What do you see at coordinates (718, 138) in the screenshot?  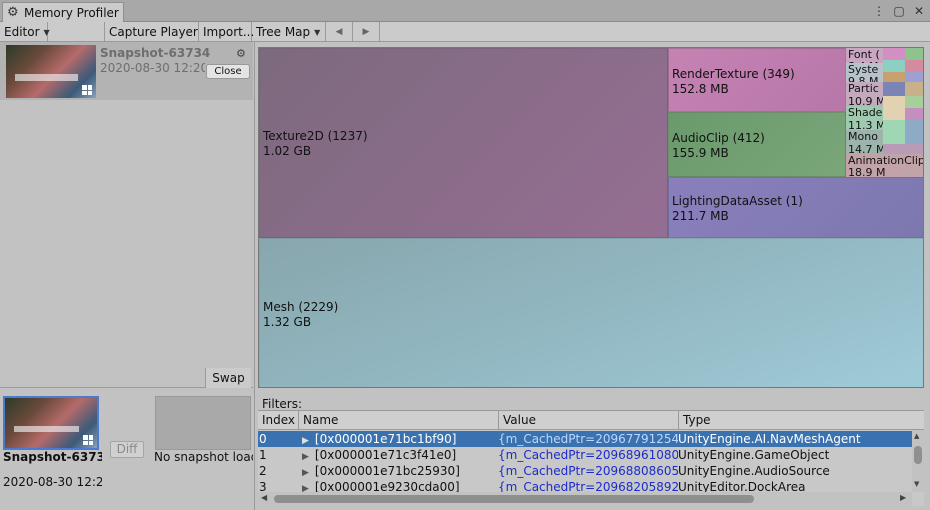 I see `treemap-cell-name: AudioClip (412)` at bounding box center [718, 138].